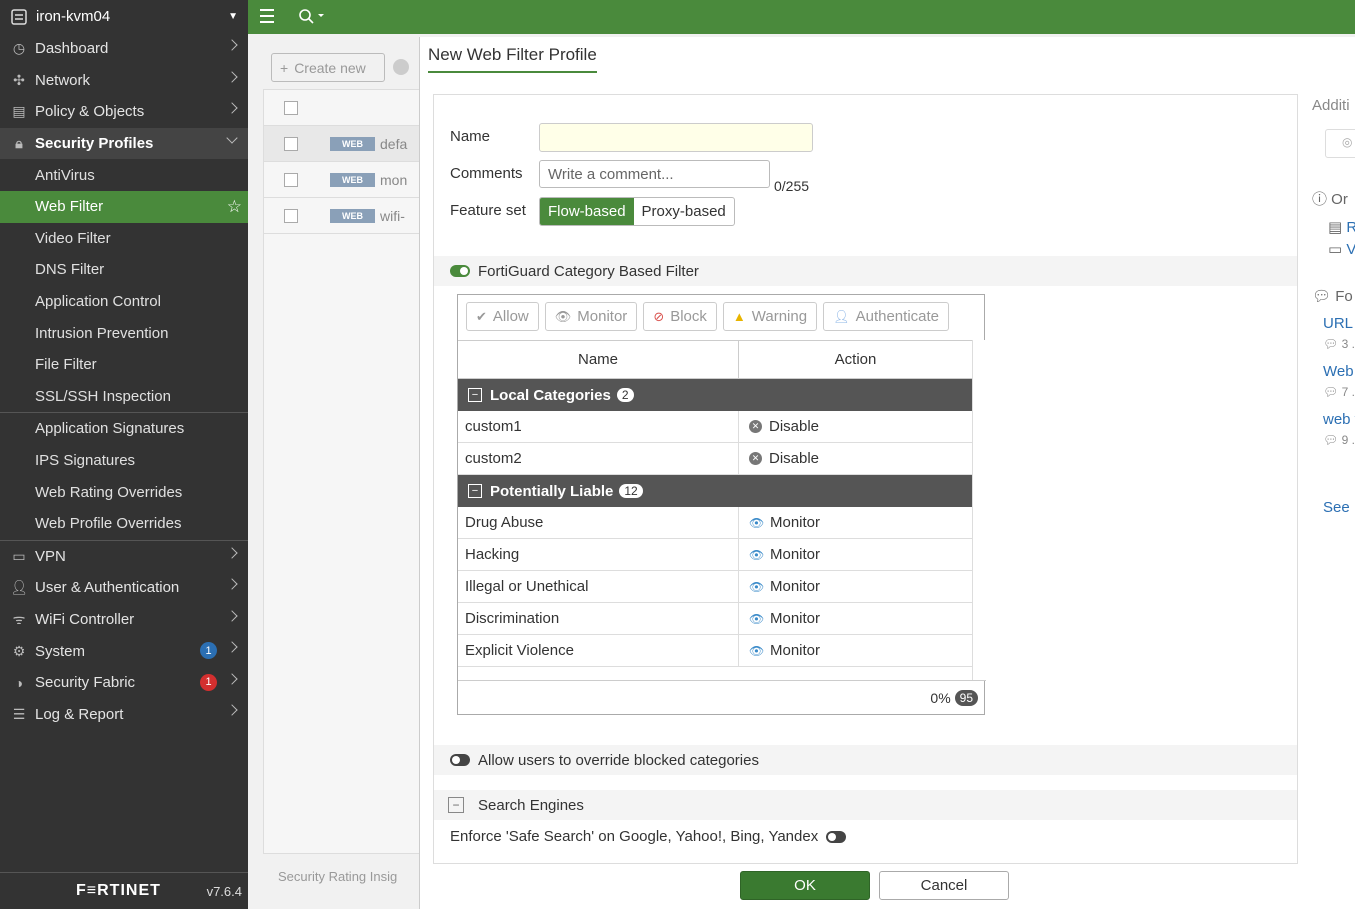  I want to click on col-action-header: Action, so click(855, 359).